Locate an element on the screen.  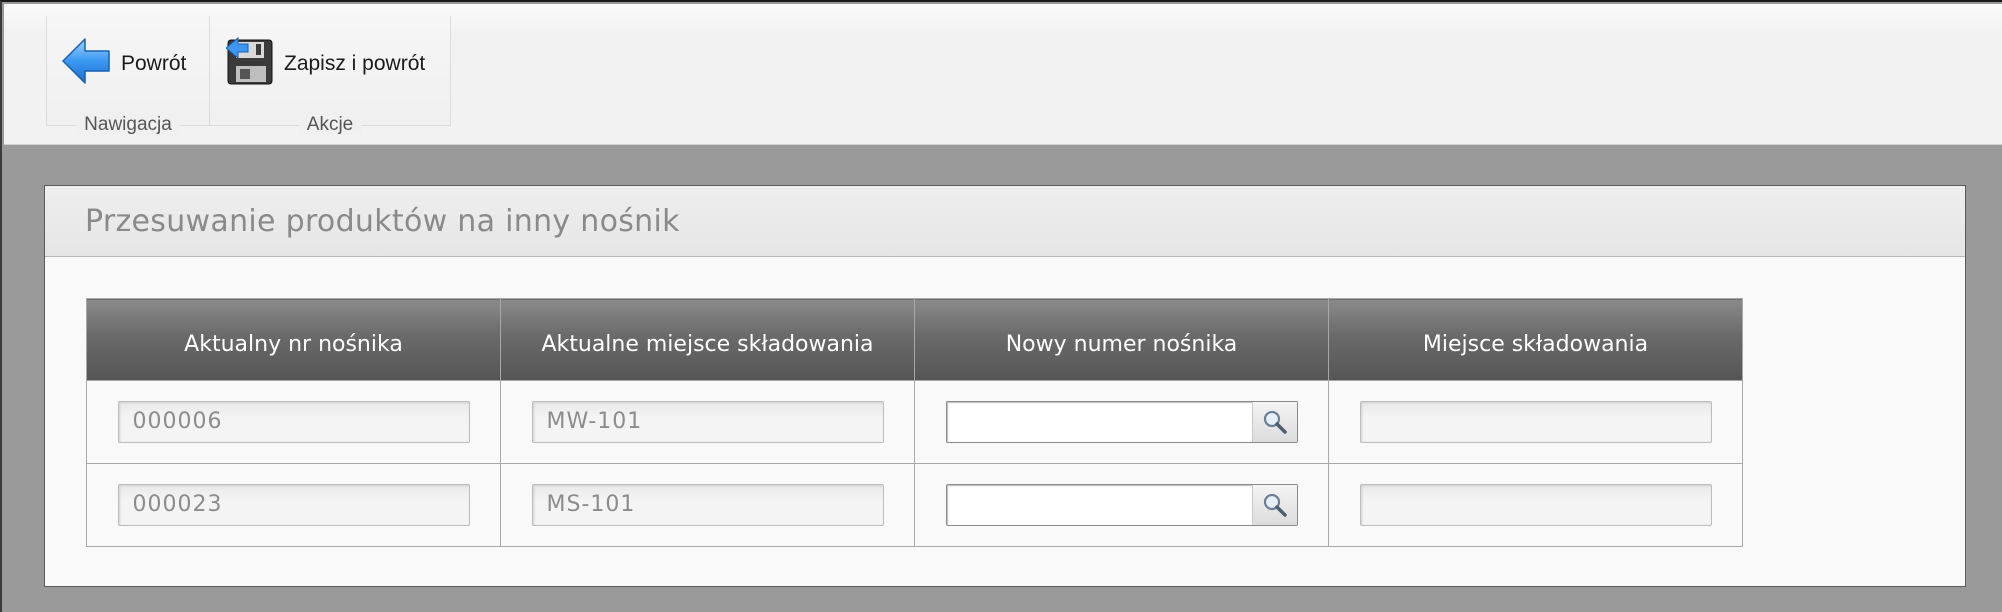
group-label-actions: Akcje is located at coordinates (330, 125).